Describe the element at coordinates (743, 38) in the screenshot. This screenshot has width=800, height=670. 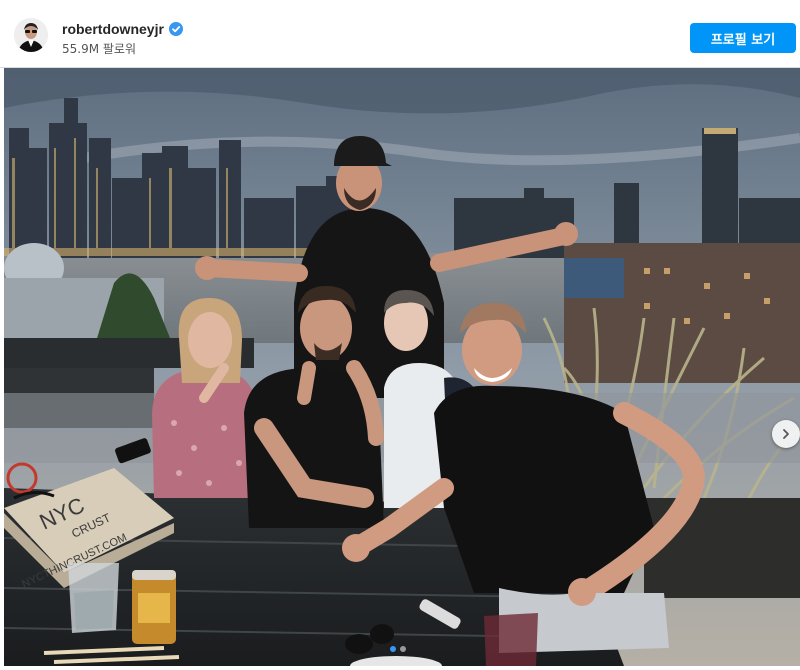
I see `view-profile-button: 프로필 보기` at that location.